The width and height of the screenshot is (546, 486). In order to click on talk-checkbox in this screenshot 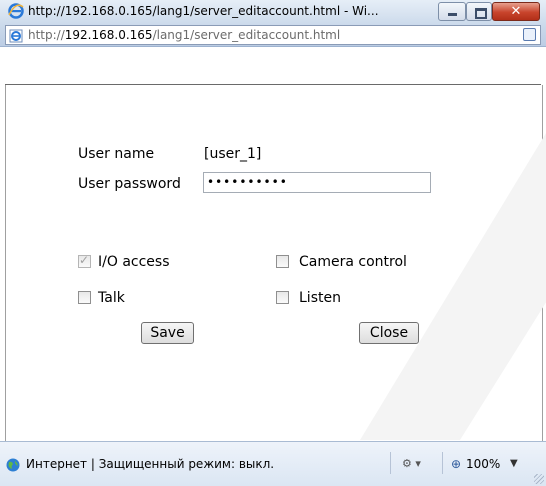, I will do `click(84, 297)`.